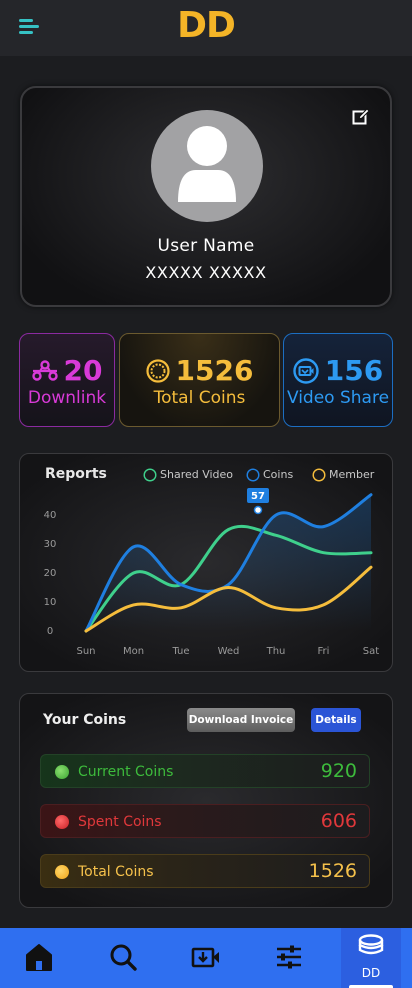  I want to click on user-name: User Name, so click(206, 246).